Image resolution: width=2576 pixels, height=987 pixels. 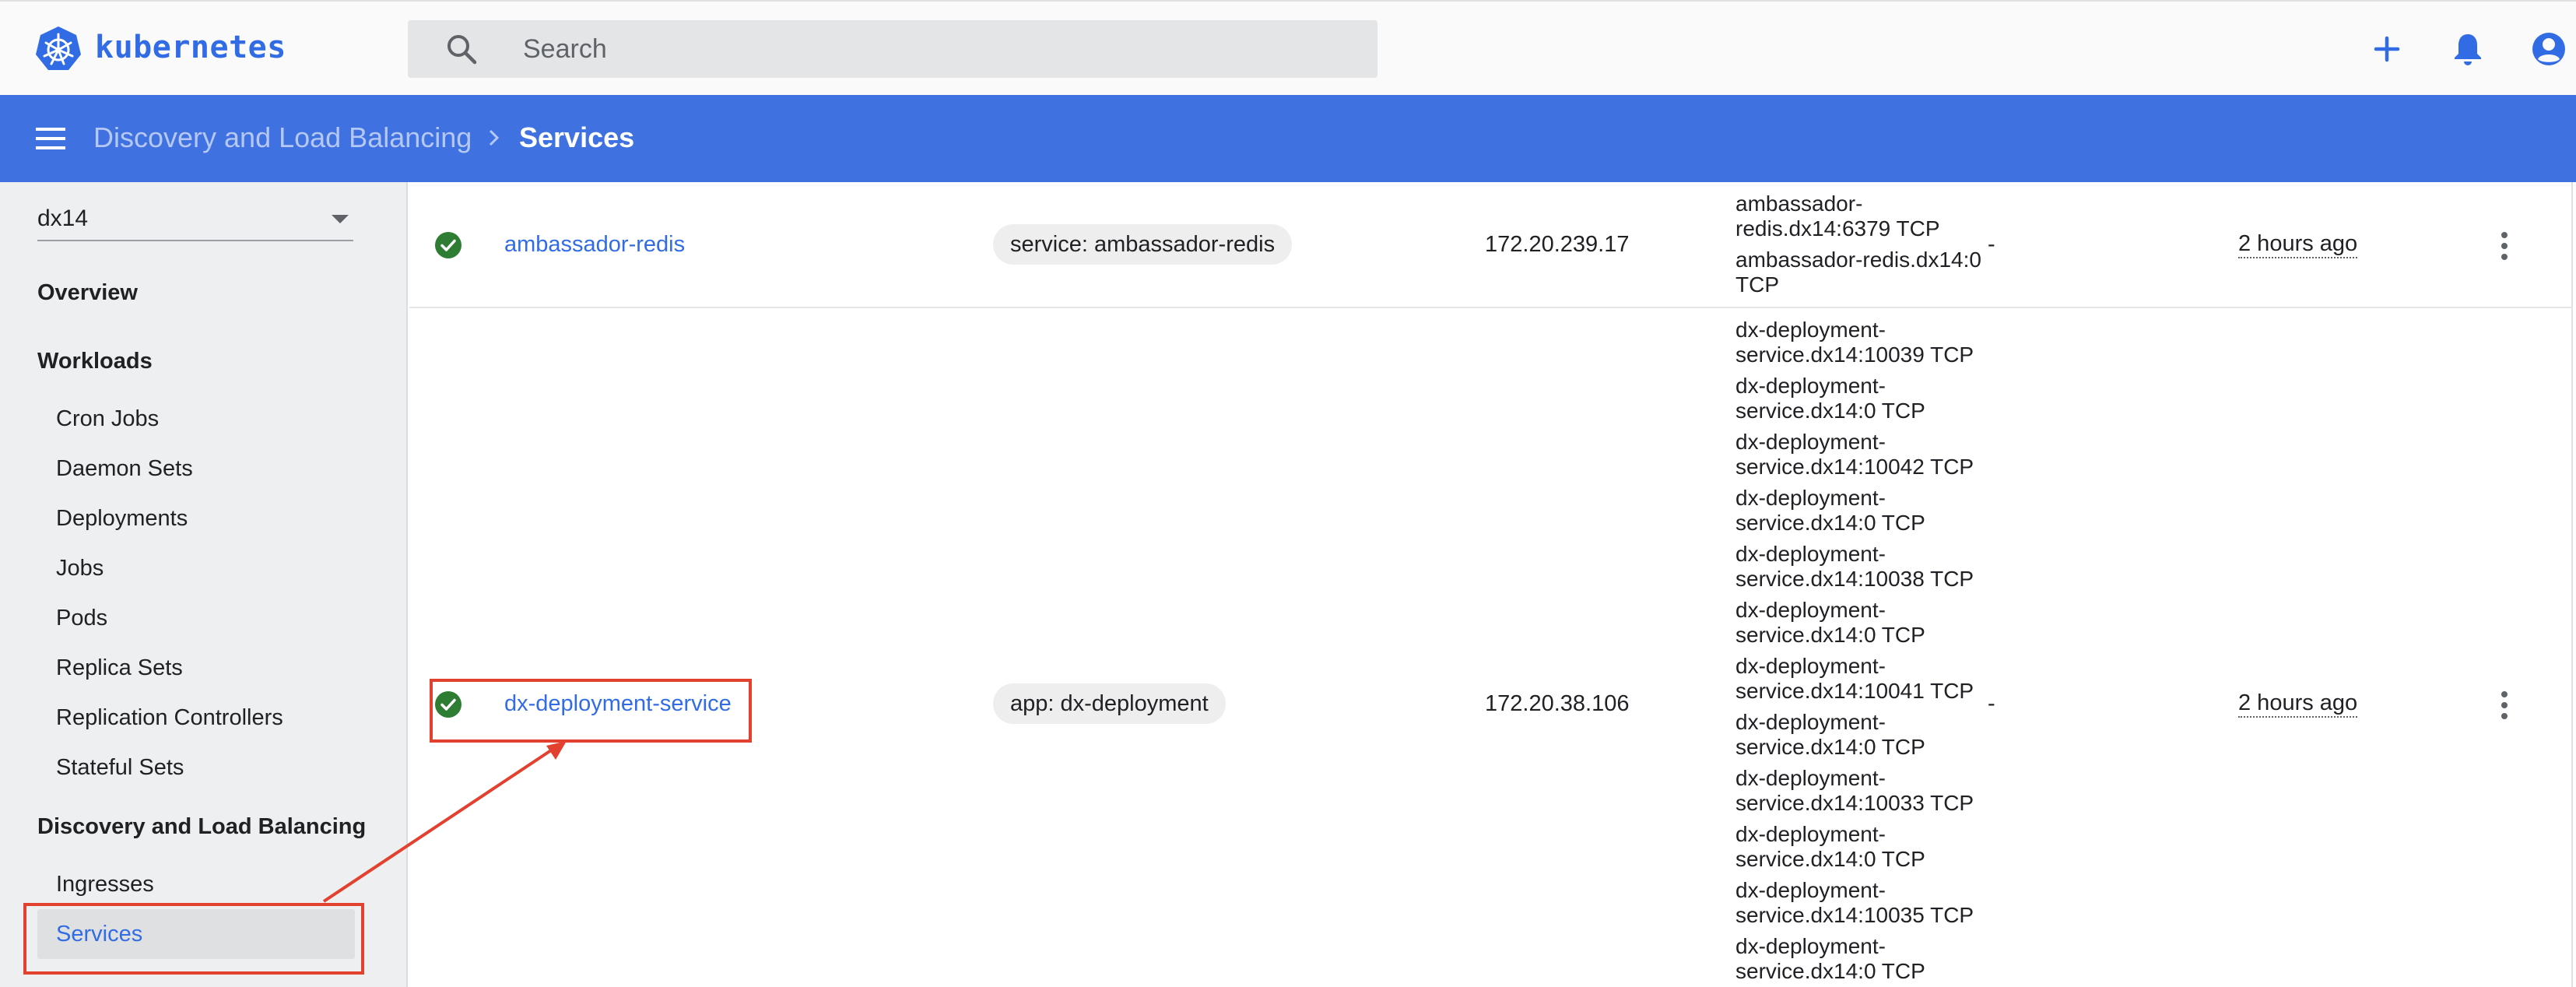 What do you see at coordinates (1855, 678) in the screenshot?
I see `endpoint: dx-deployment-service.dx14:10041 TCP` at bounding box center [1855, 678].